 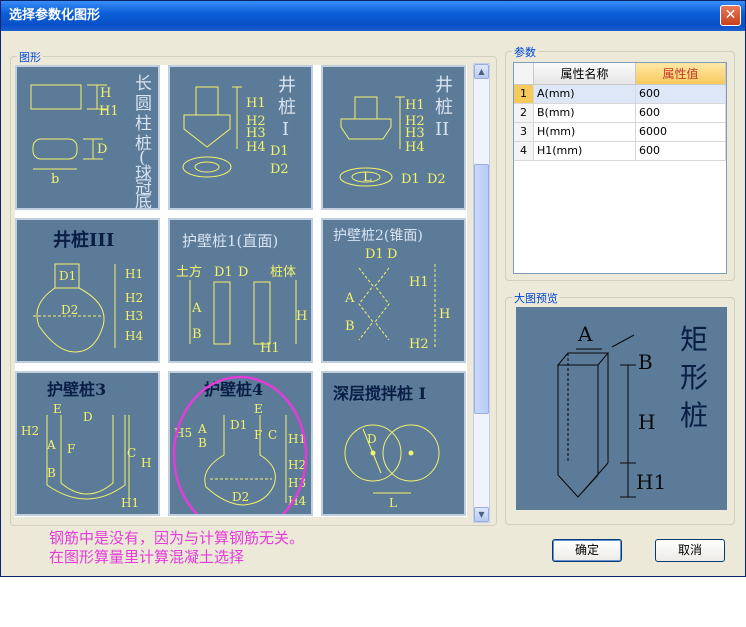 I want to click on tile-deep-mix-pile-drawing: 深层搅拌桩 I D L, so click(x=386, y=447).